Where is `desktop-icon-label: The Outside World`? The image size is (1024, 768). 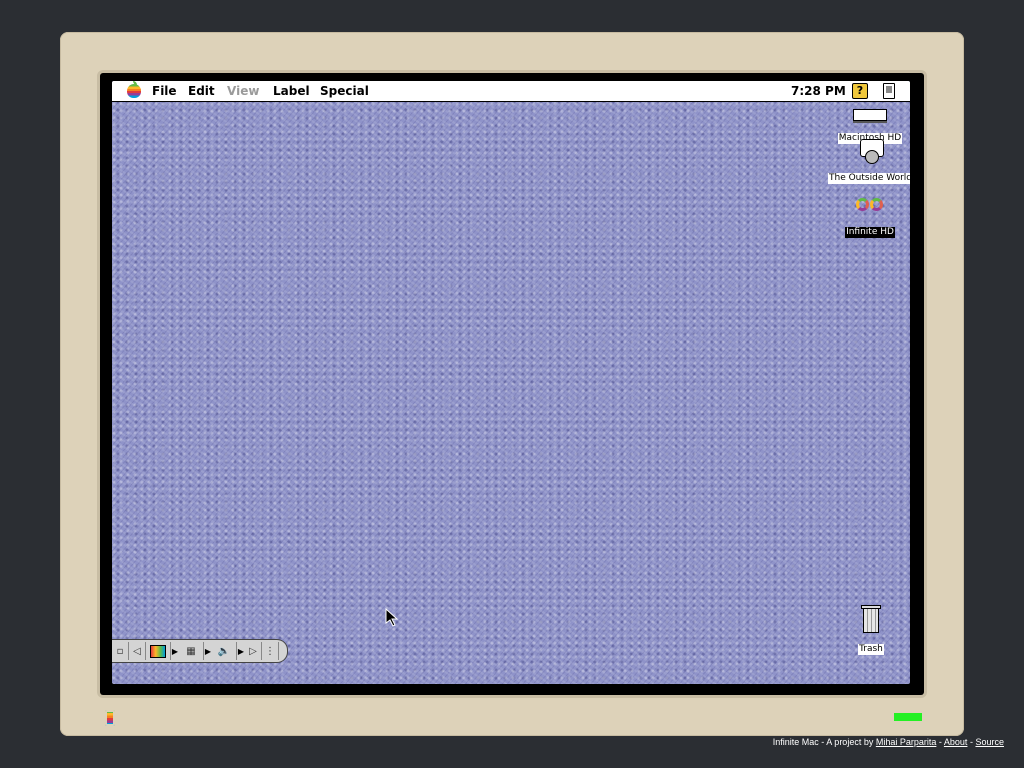
desktop-icon-label: The Outside World is located at coordinates (869, 178).